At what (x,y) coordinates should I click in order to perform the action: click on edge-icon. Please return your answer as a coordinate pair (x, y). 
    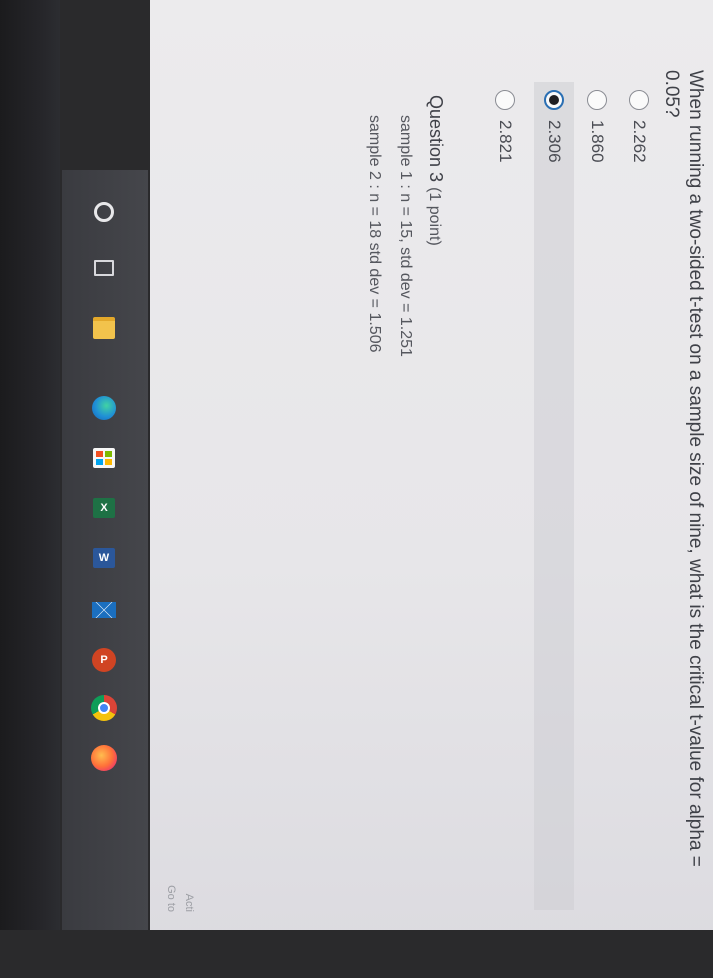
    Looking at the image, I should click on (104, 408).